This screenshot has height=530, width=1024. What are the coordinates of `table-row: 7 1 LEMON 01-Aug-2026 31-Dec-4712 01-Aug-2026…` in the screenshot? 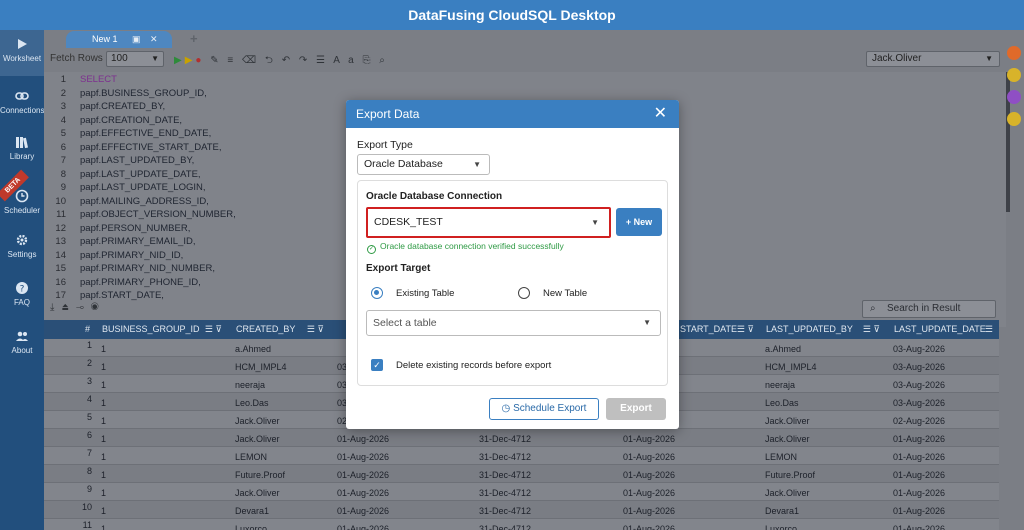 It's located at (521, 456).